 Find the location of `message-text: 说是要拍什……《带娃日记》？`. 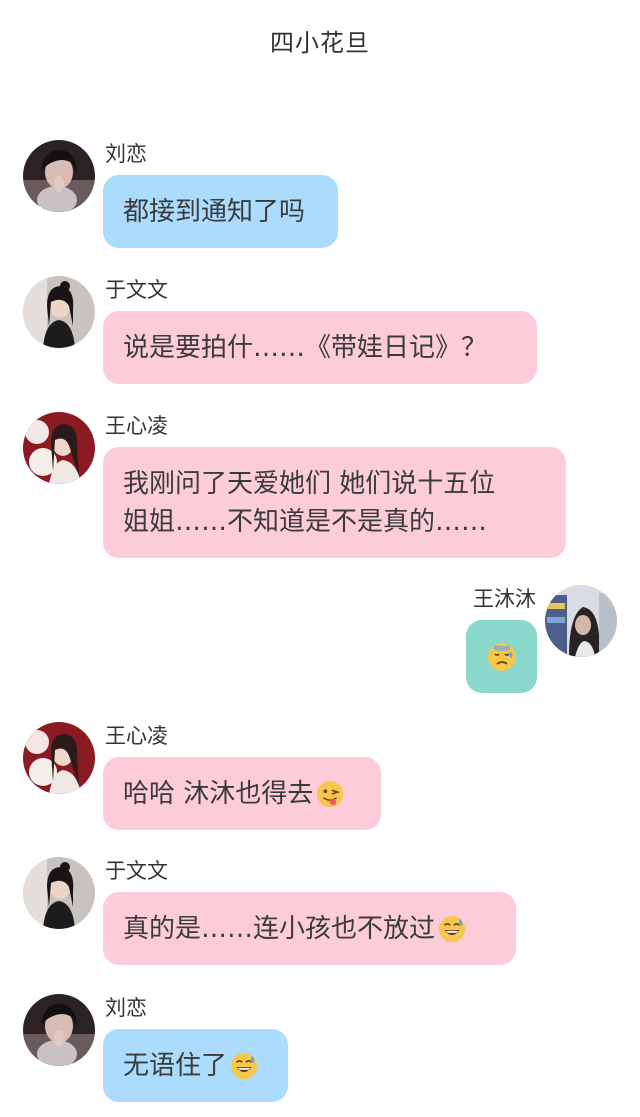

message-text: 说是要拍什……《带娃日记》？ is located at coordinates (305, 347).